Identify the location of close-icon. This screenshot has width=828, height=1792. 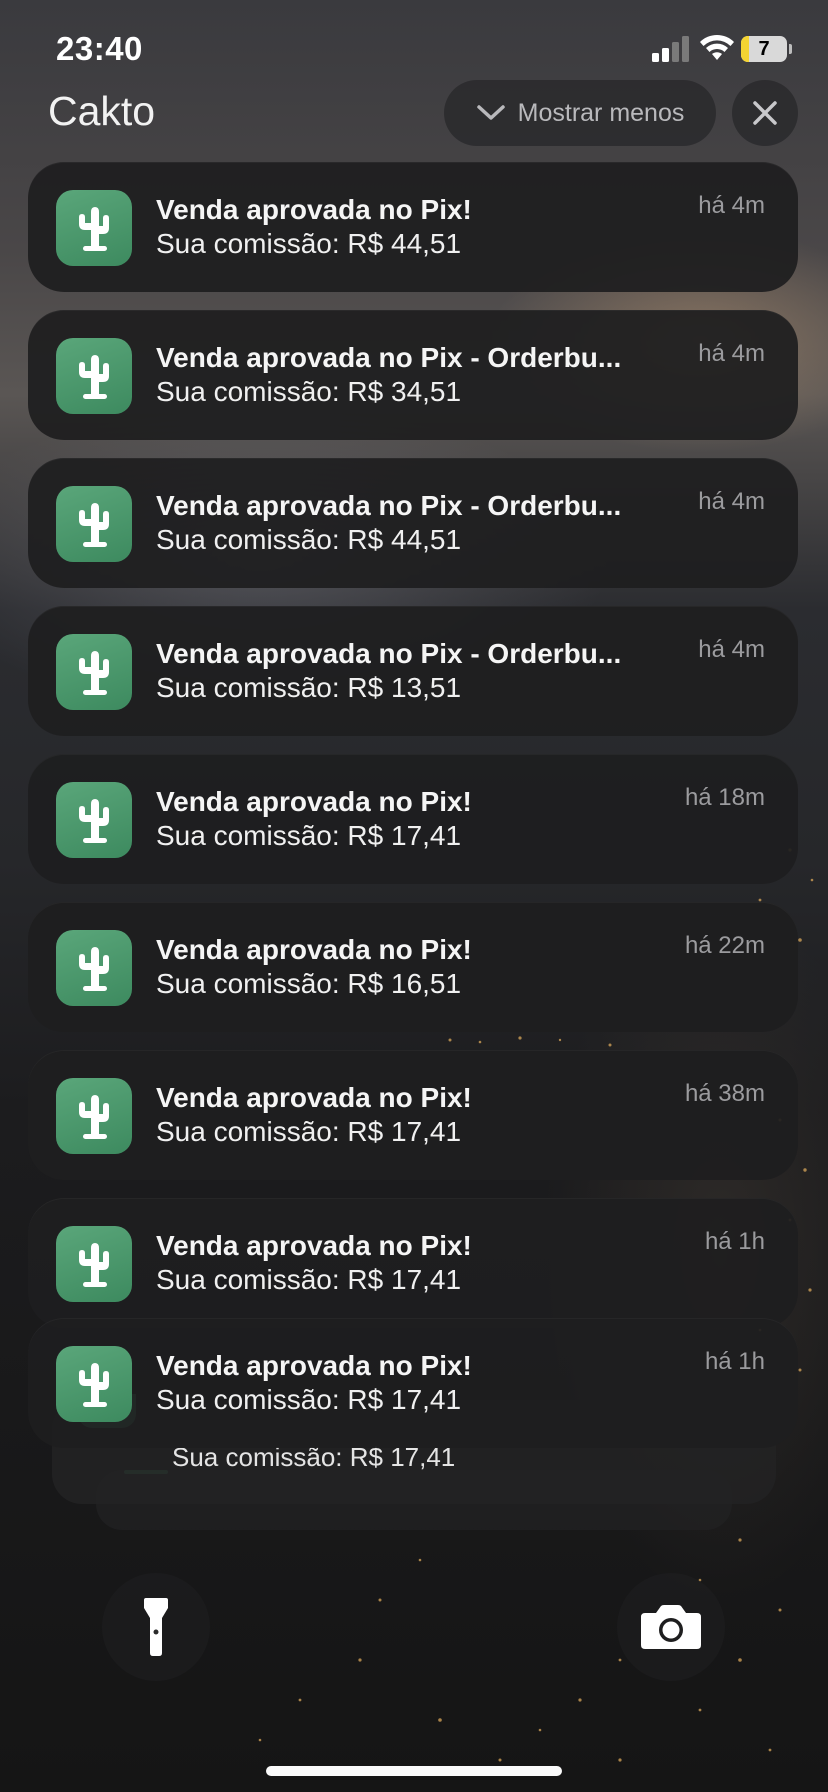
(765, 113).